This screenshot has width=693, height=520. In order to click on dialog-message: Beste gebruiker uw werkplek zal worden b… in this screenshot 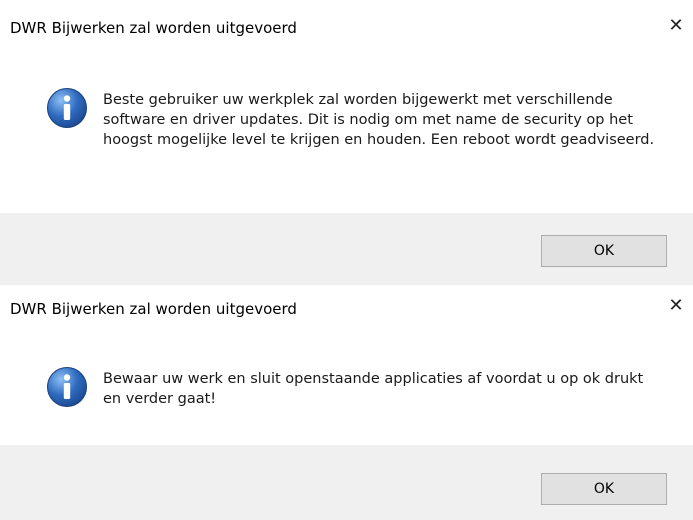, I will do `click(379, 120)`.